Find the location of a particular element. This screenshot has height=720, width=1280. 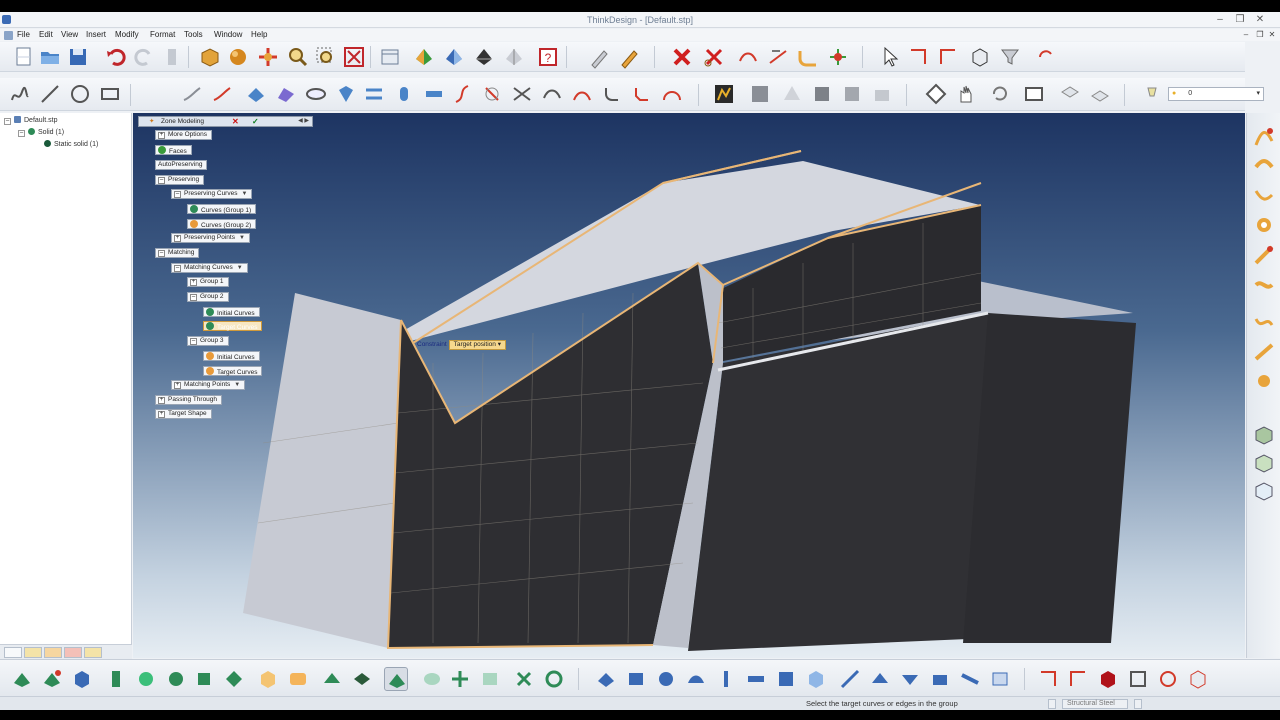

feature-4-icon is located at coordinates (116, 679).